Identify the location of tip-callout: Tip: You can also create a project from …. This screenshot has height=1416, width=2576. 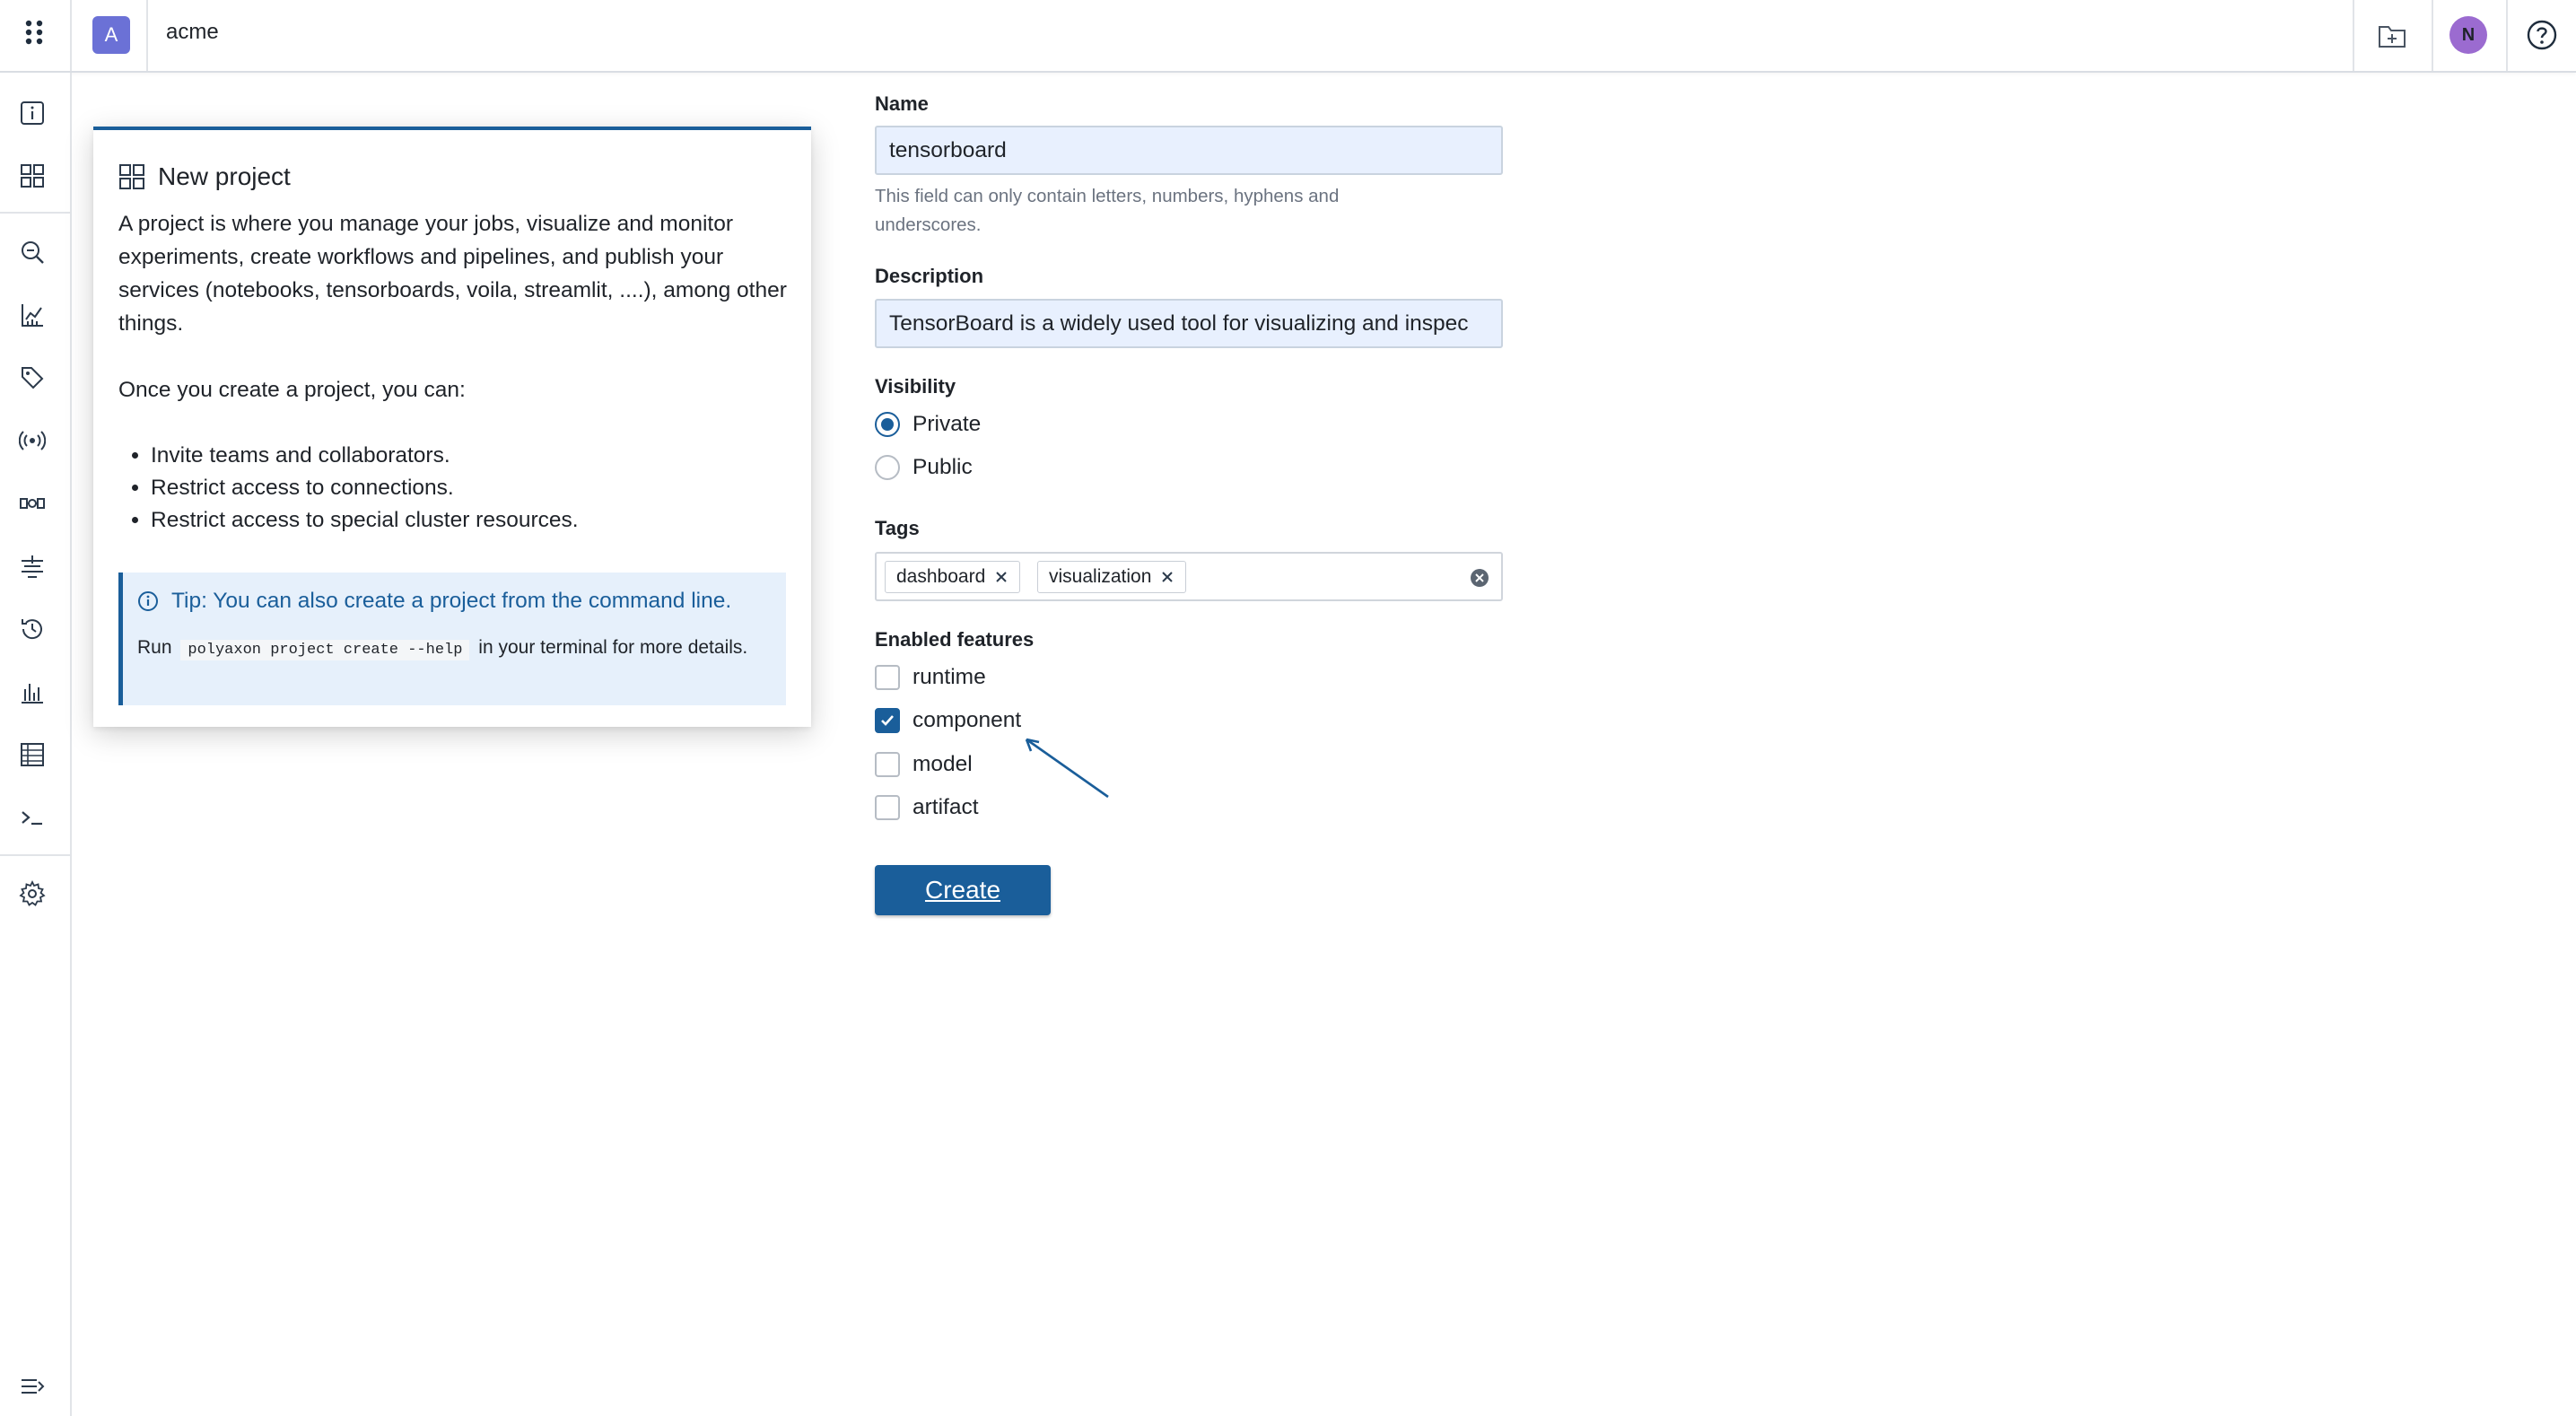
(452, 639).